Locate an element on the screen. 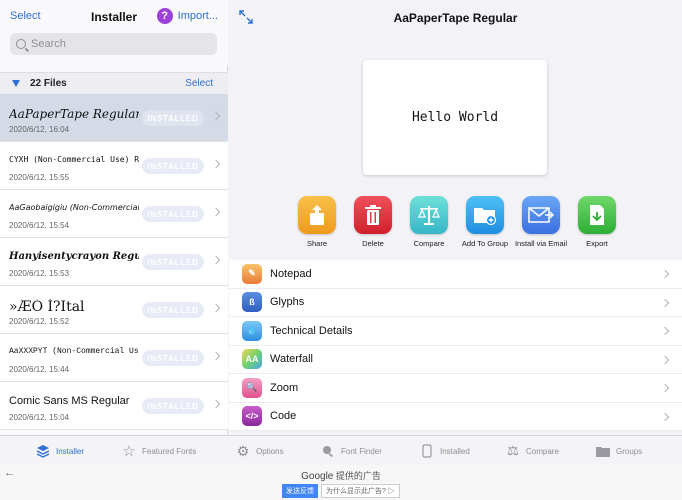 The image size is (682, 500). help-icon: ? is located at coordinates (164, 16).